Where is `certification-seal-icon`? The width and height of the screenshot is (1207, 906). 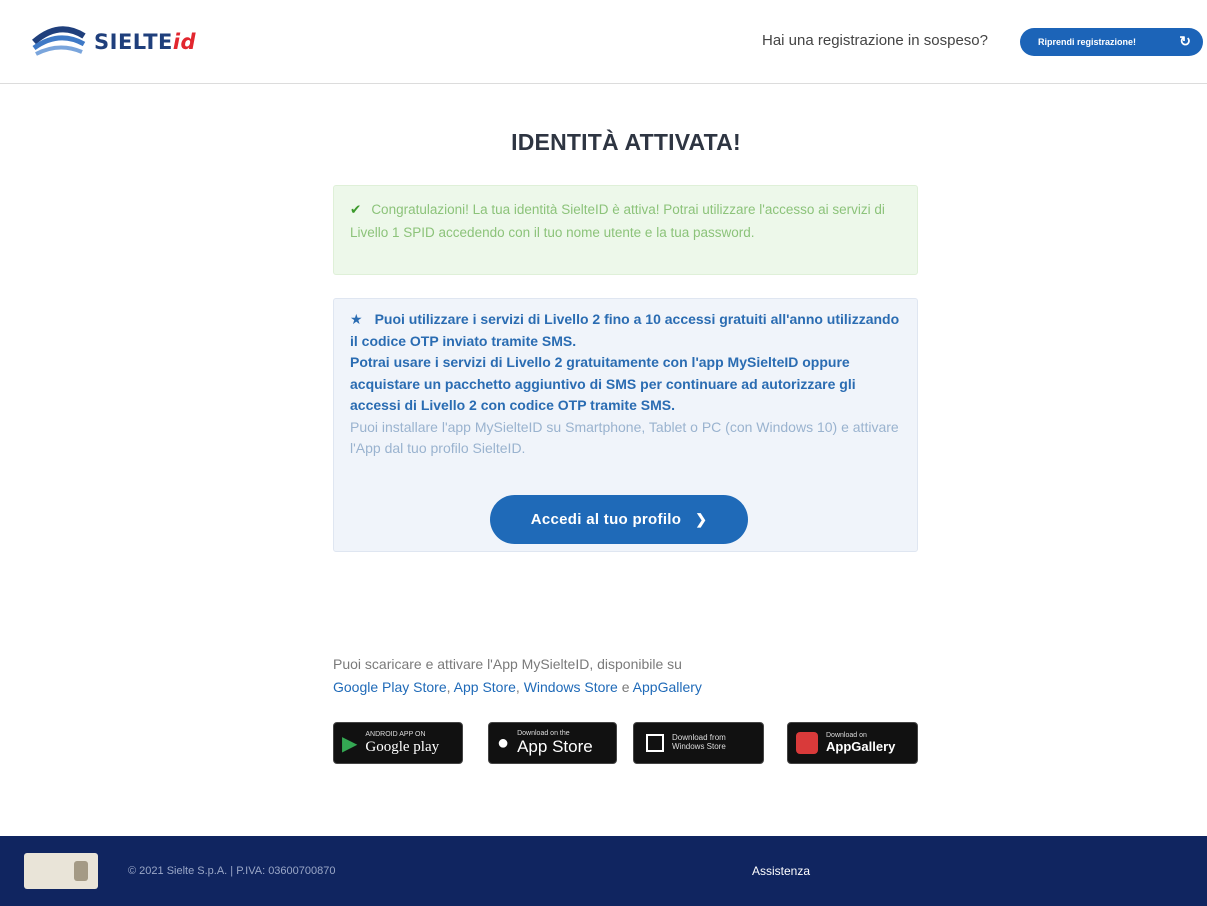
certification-seal-icon is located at coordinates (61, 871).